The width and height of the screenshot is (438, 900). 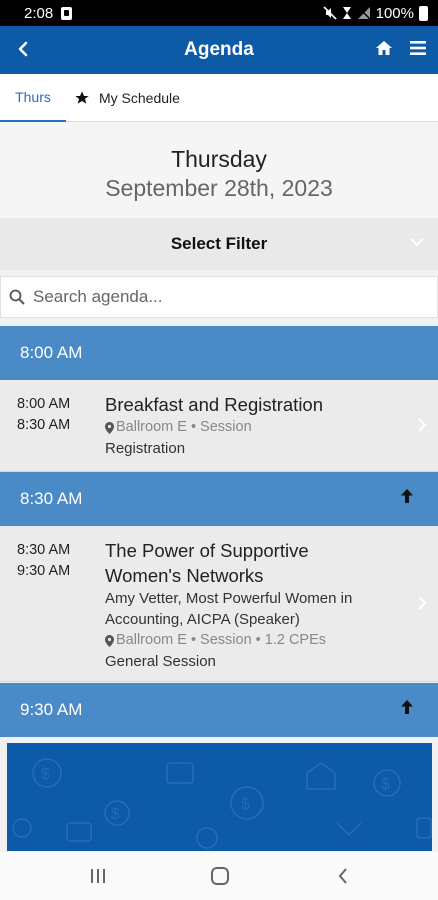 I want to click on date-header: Thursday September 28th, 2023, so click(x=219, y=170).